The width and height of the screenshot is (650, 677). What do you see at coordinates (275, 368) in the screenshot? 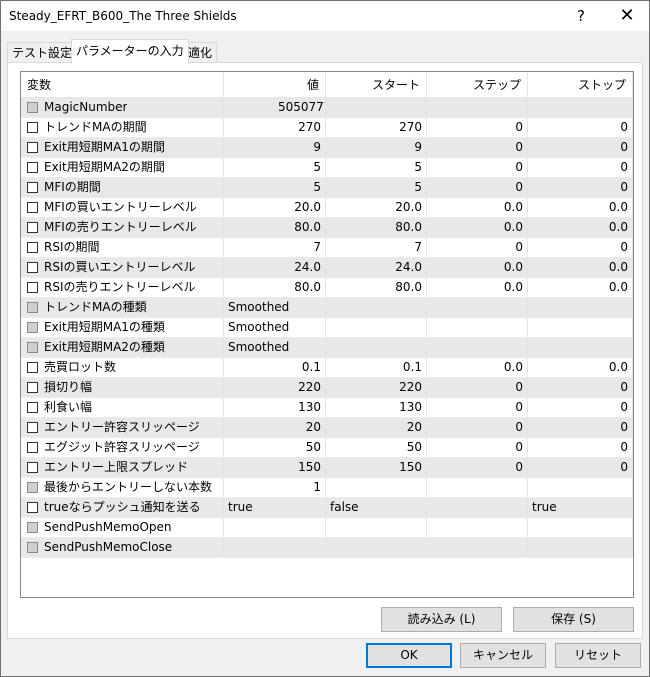
I see `param-value-cell: 0.1` at bounding box center [275, 368].